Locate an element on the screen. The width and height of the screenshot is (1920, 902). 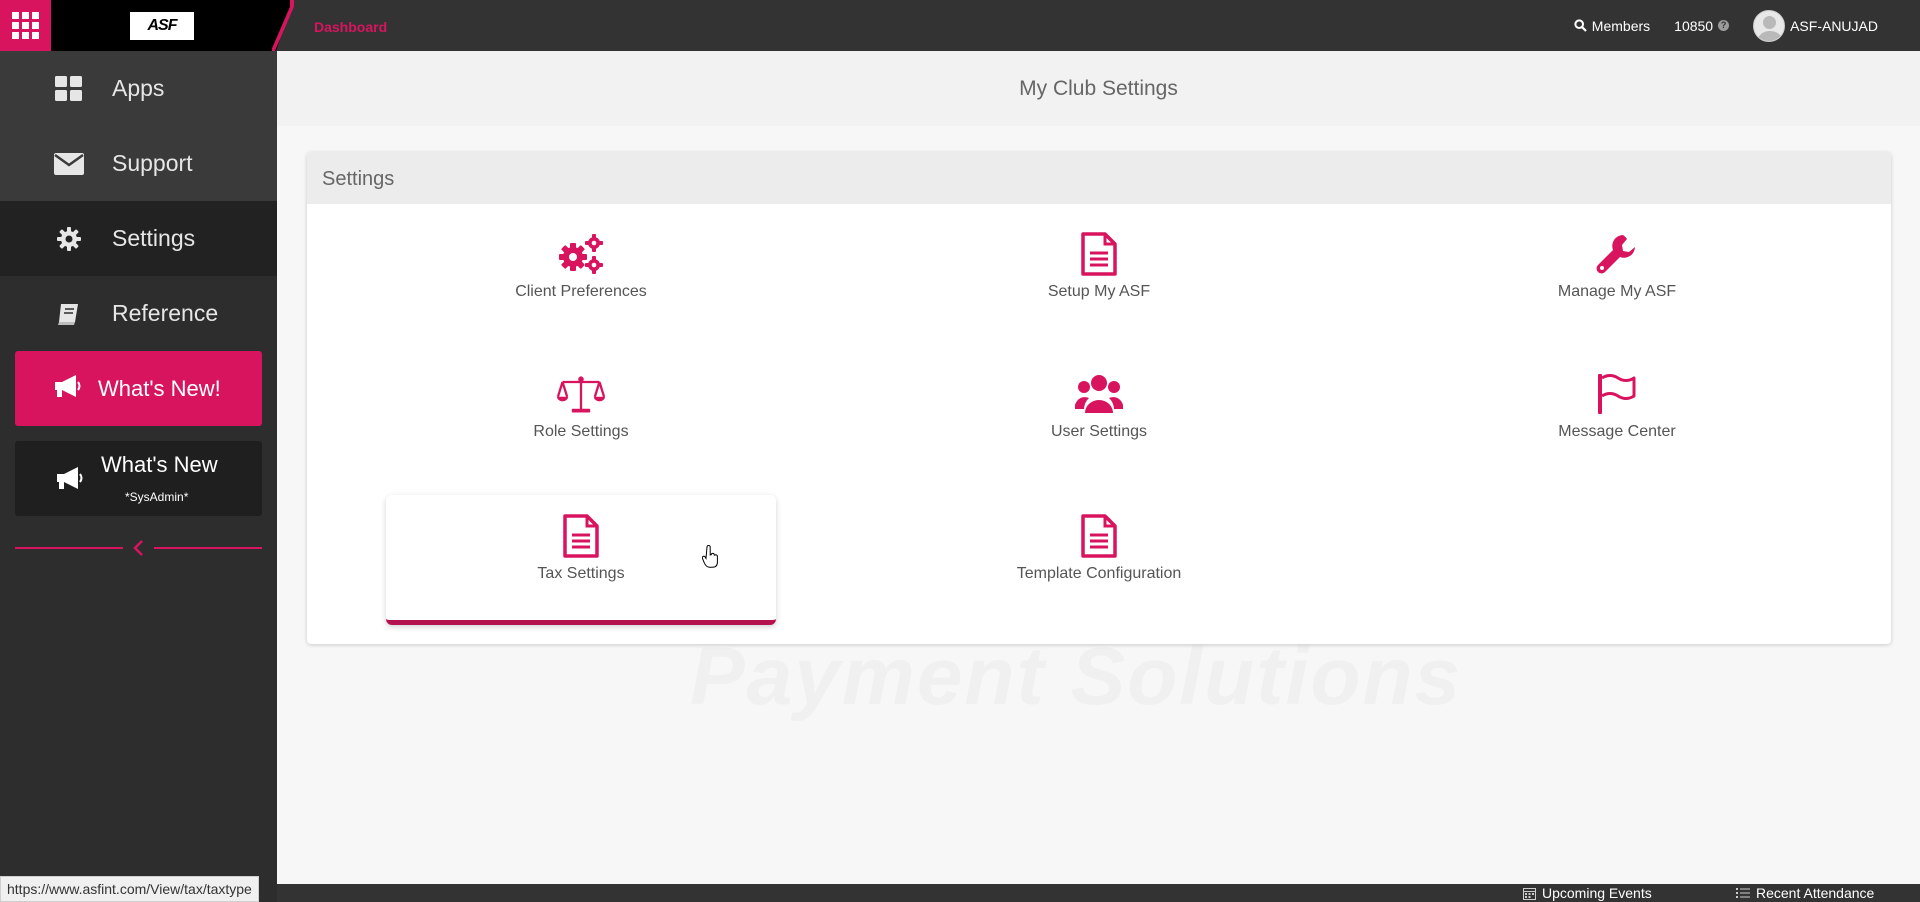
list-icon is located at coordinates (1743, 893).